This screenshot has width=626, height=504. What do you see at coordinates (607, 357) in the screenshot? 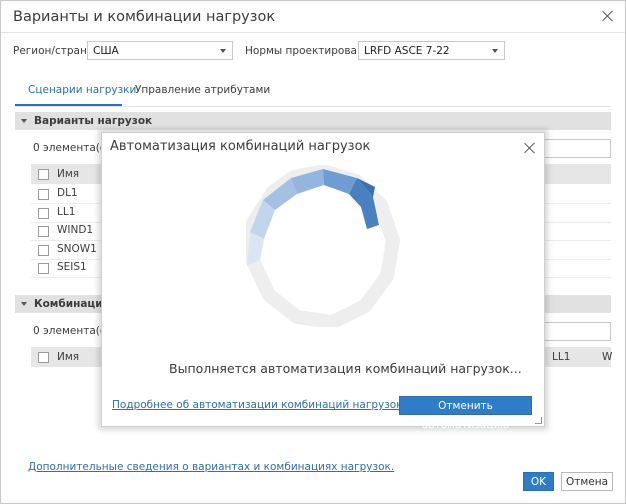
I see `column-header-w: W` at bounding box center [607, 357].